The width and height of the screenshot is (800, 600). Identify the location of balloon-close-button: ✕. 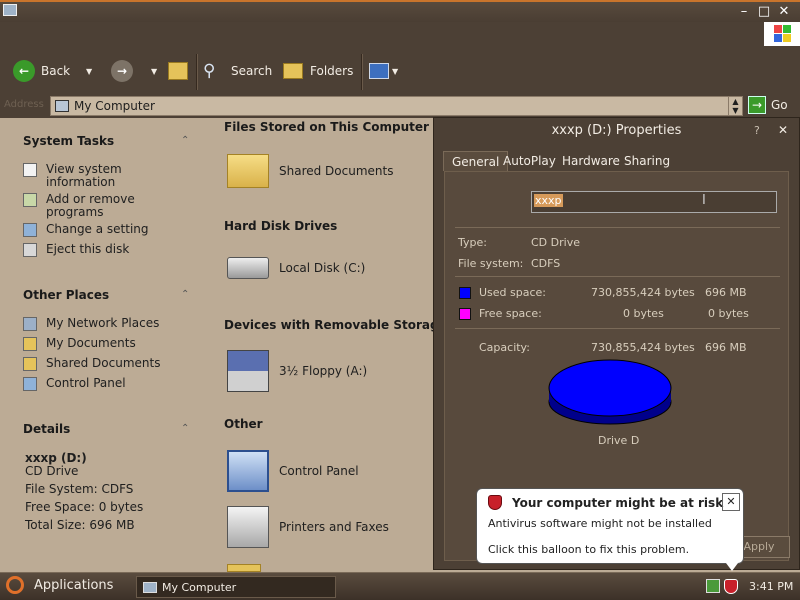
(731, 502).